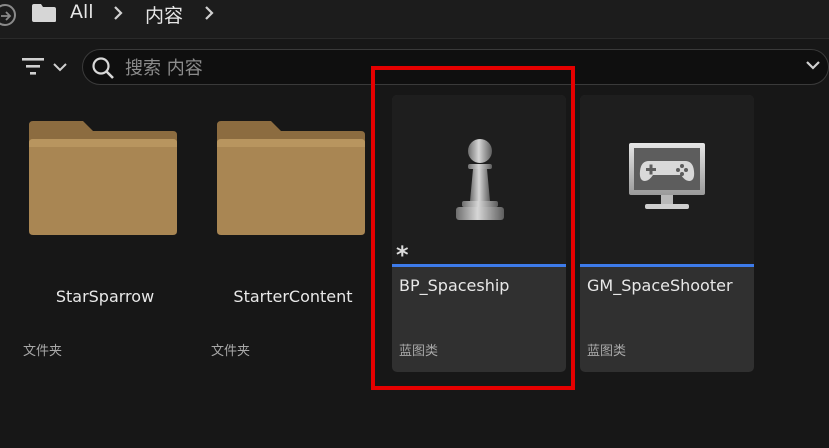 The width and height of the screenshot is (829, 448). Describe the element at coordinates (105, 296) in the screenshot. I see `item-name: StarSparrow` at that location.